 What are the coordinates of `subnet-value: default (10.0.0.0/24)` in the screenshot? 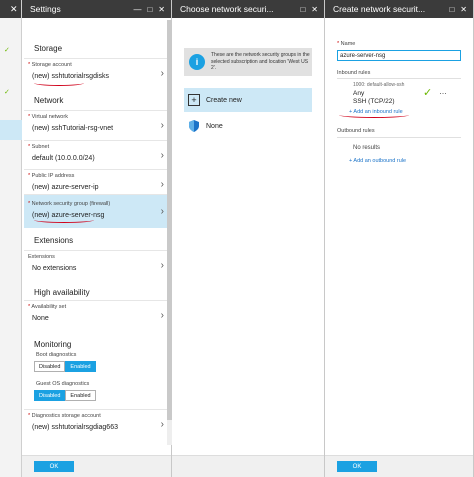 It's located at (63, 158).